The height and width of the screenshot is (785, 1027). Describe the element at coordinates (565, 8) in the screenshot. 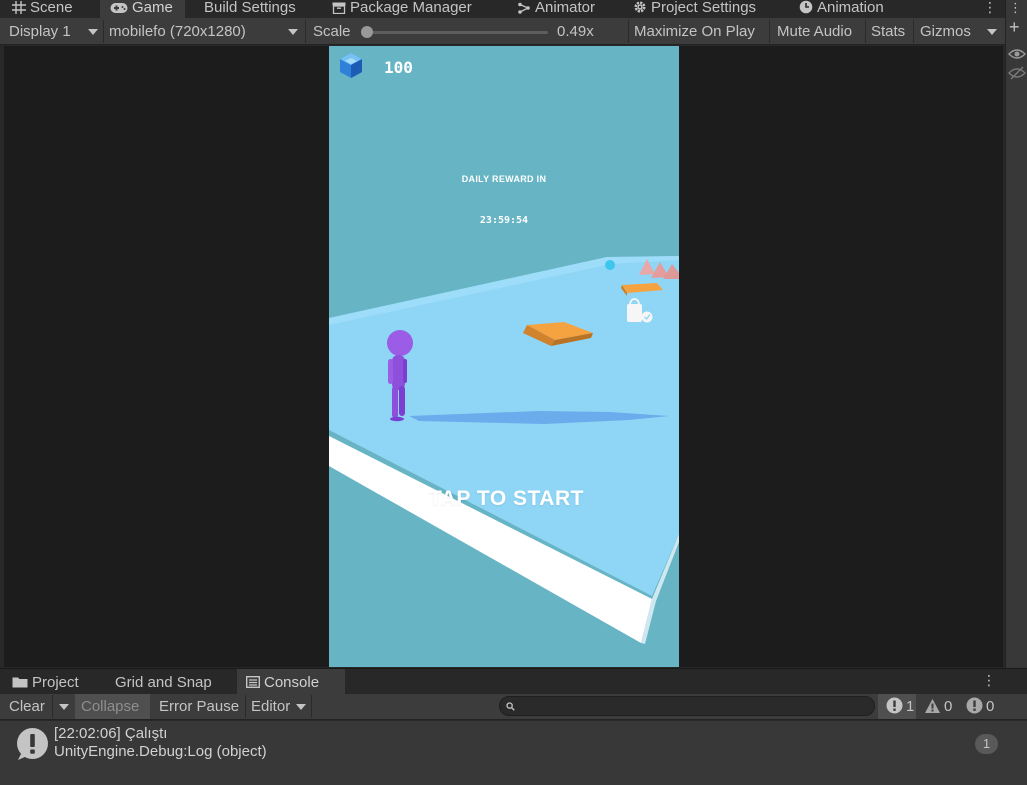

I see `tab-label: Animator` at that location.